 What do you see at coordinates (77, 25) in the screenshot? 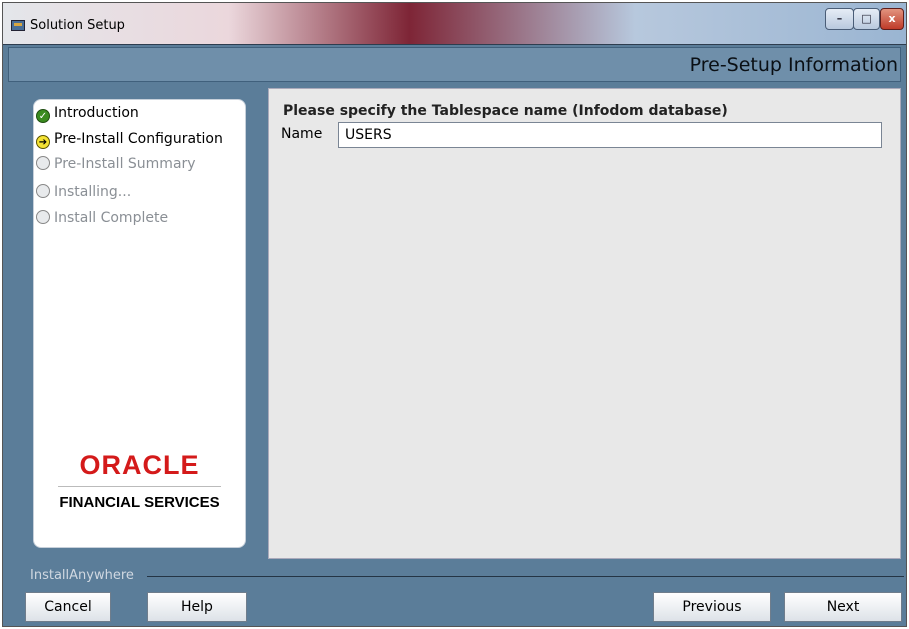
I see `window-title: Solution Setup` at bounding box center [77, 25].